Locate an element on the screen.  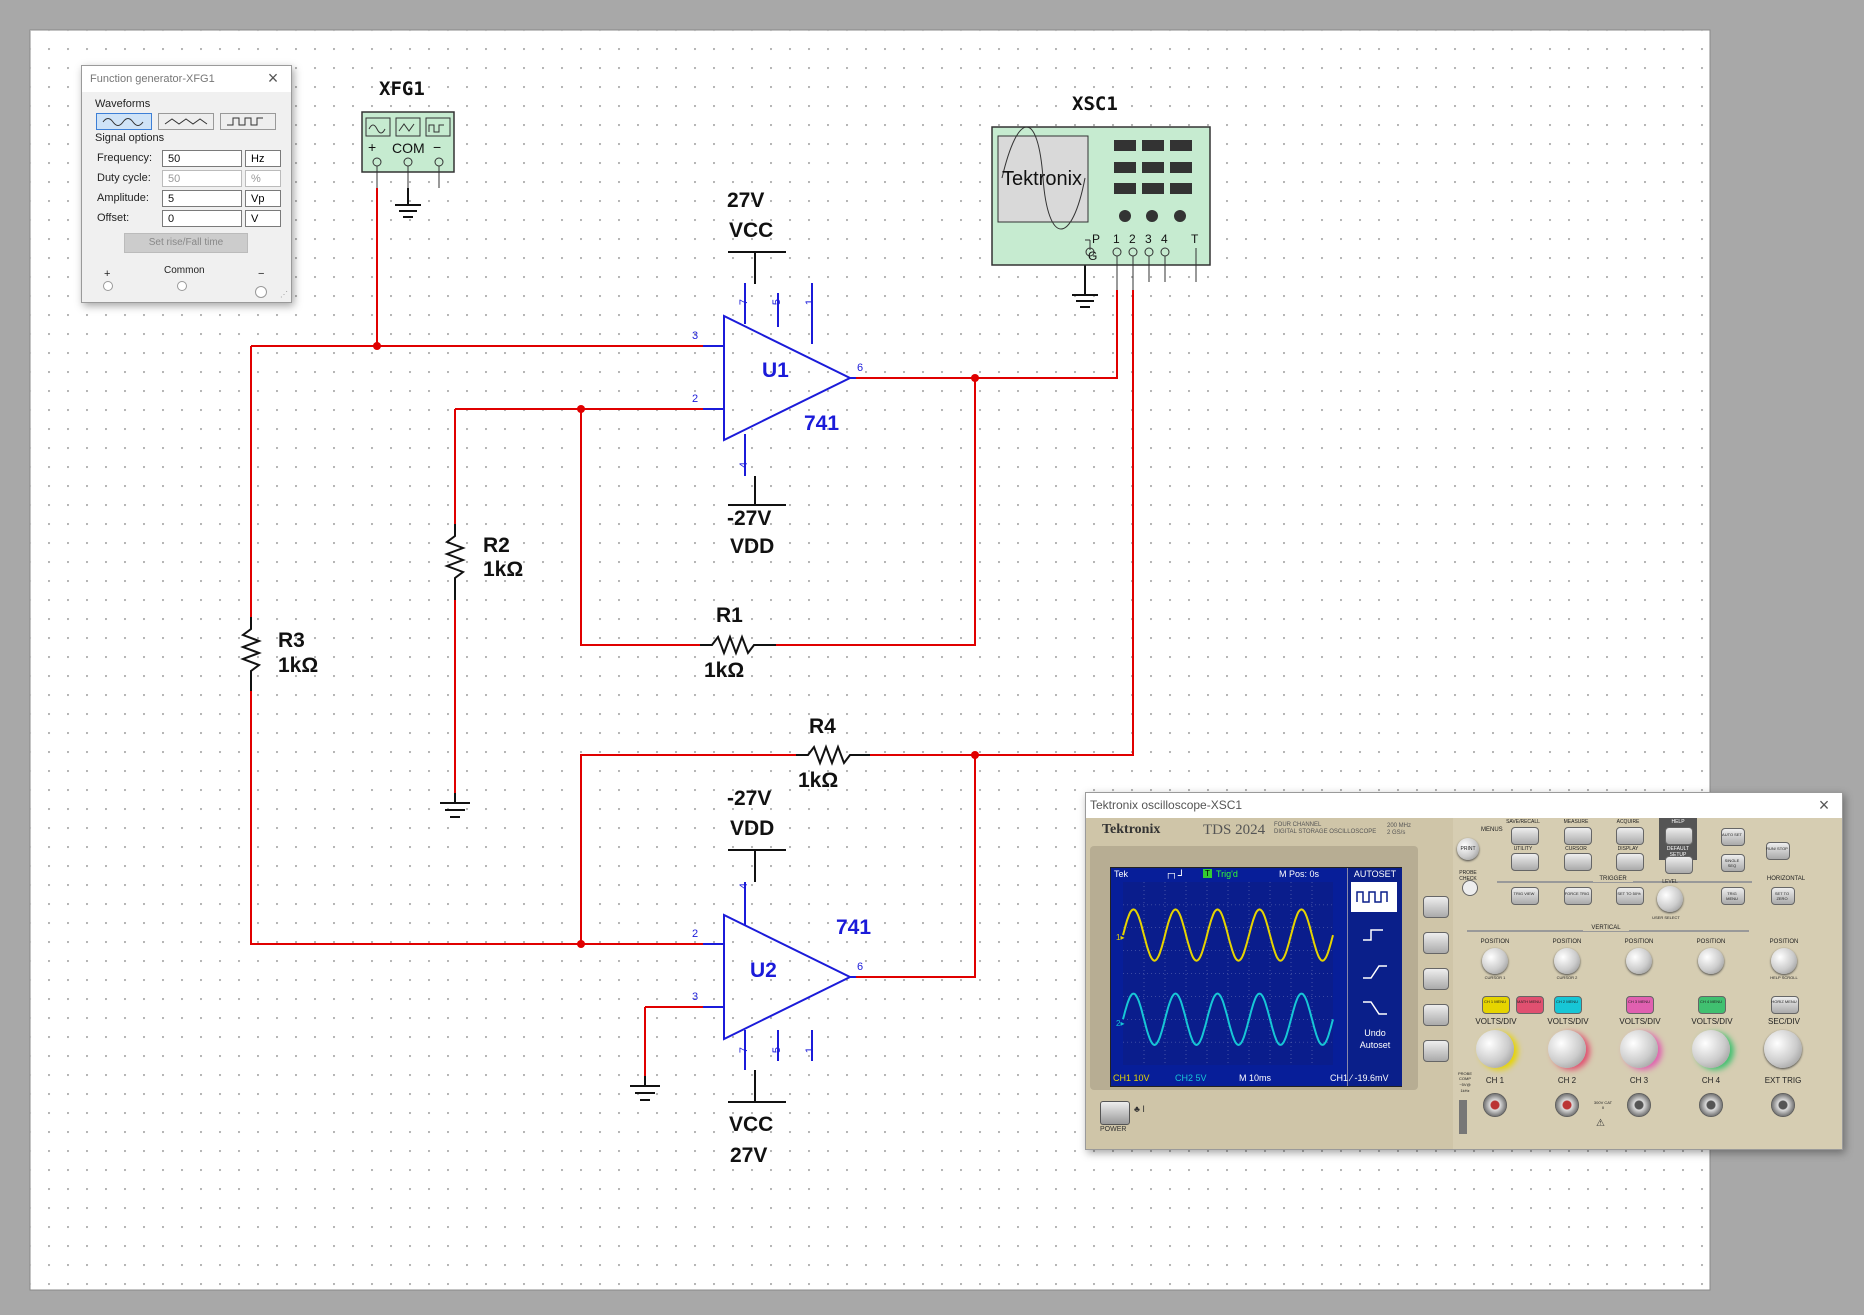
ch3-menu-label: CH 3 MENU is located at coordinates (1638, 1001).